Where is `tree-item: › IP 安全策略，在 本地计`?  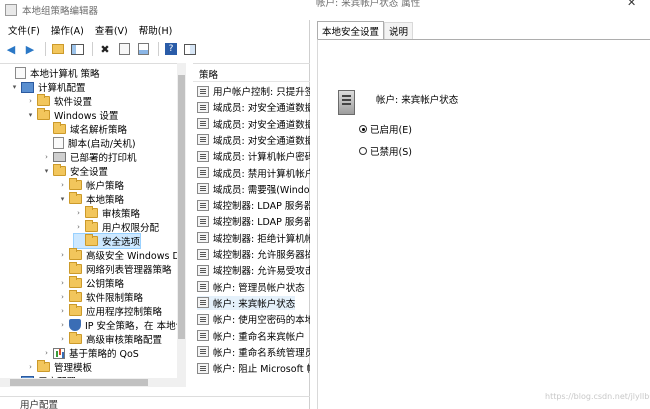 tree-item: › IP 安全策略，在 本地计 is located at coordinates (117, 325).